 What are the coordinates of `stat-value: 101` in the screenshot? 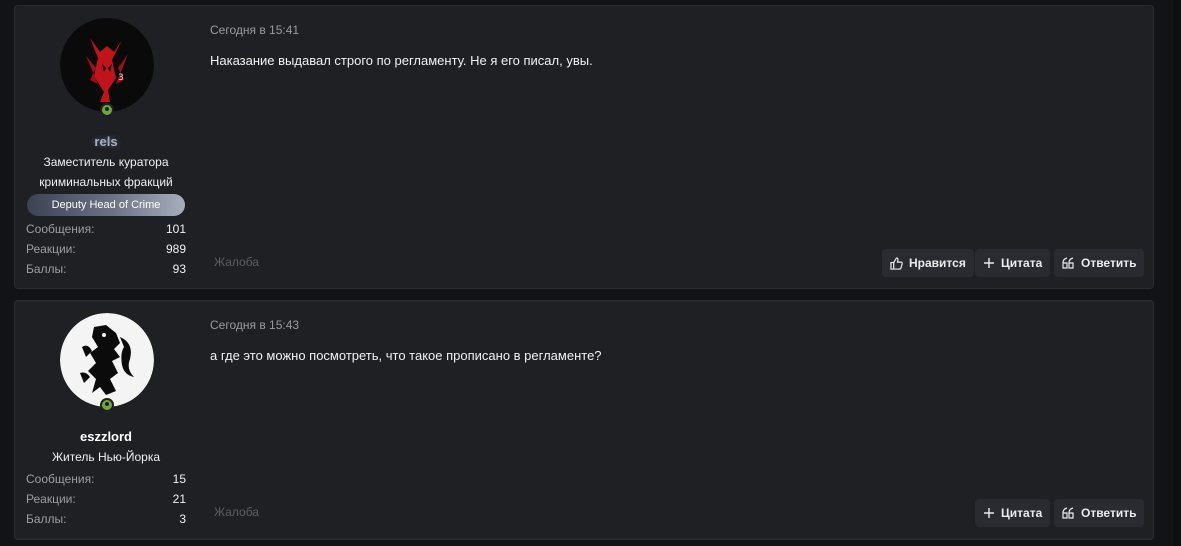 It's located at (176, 229).